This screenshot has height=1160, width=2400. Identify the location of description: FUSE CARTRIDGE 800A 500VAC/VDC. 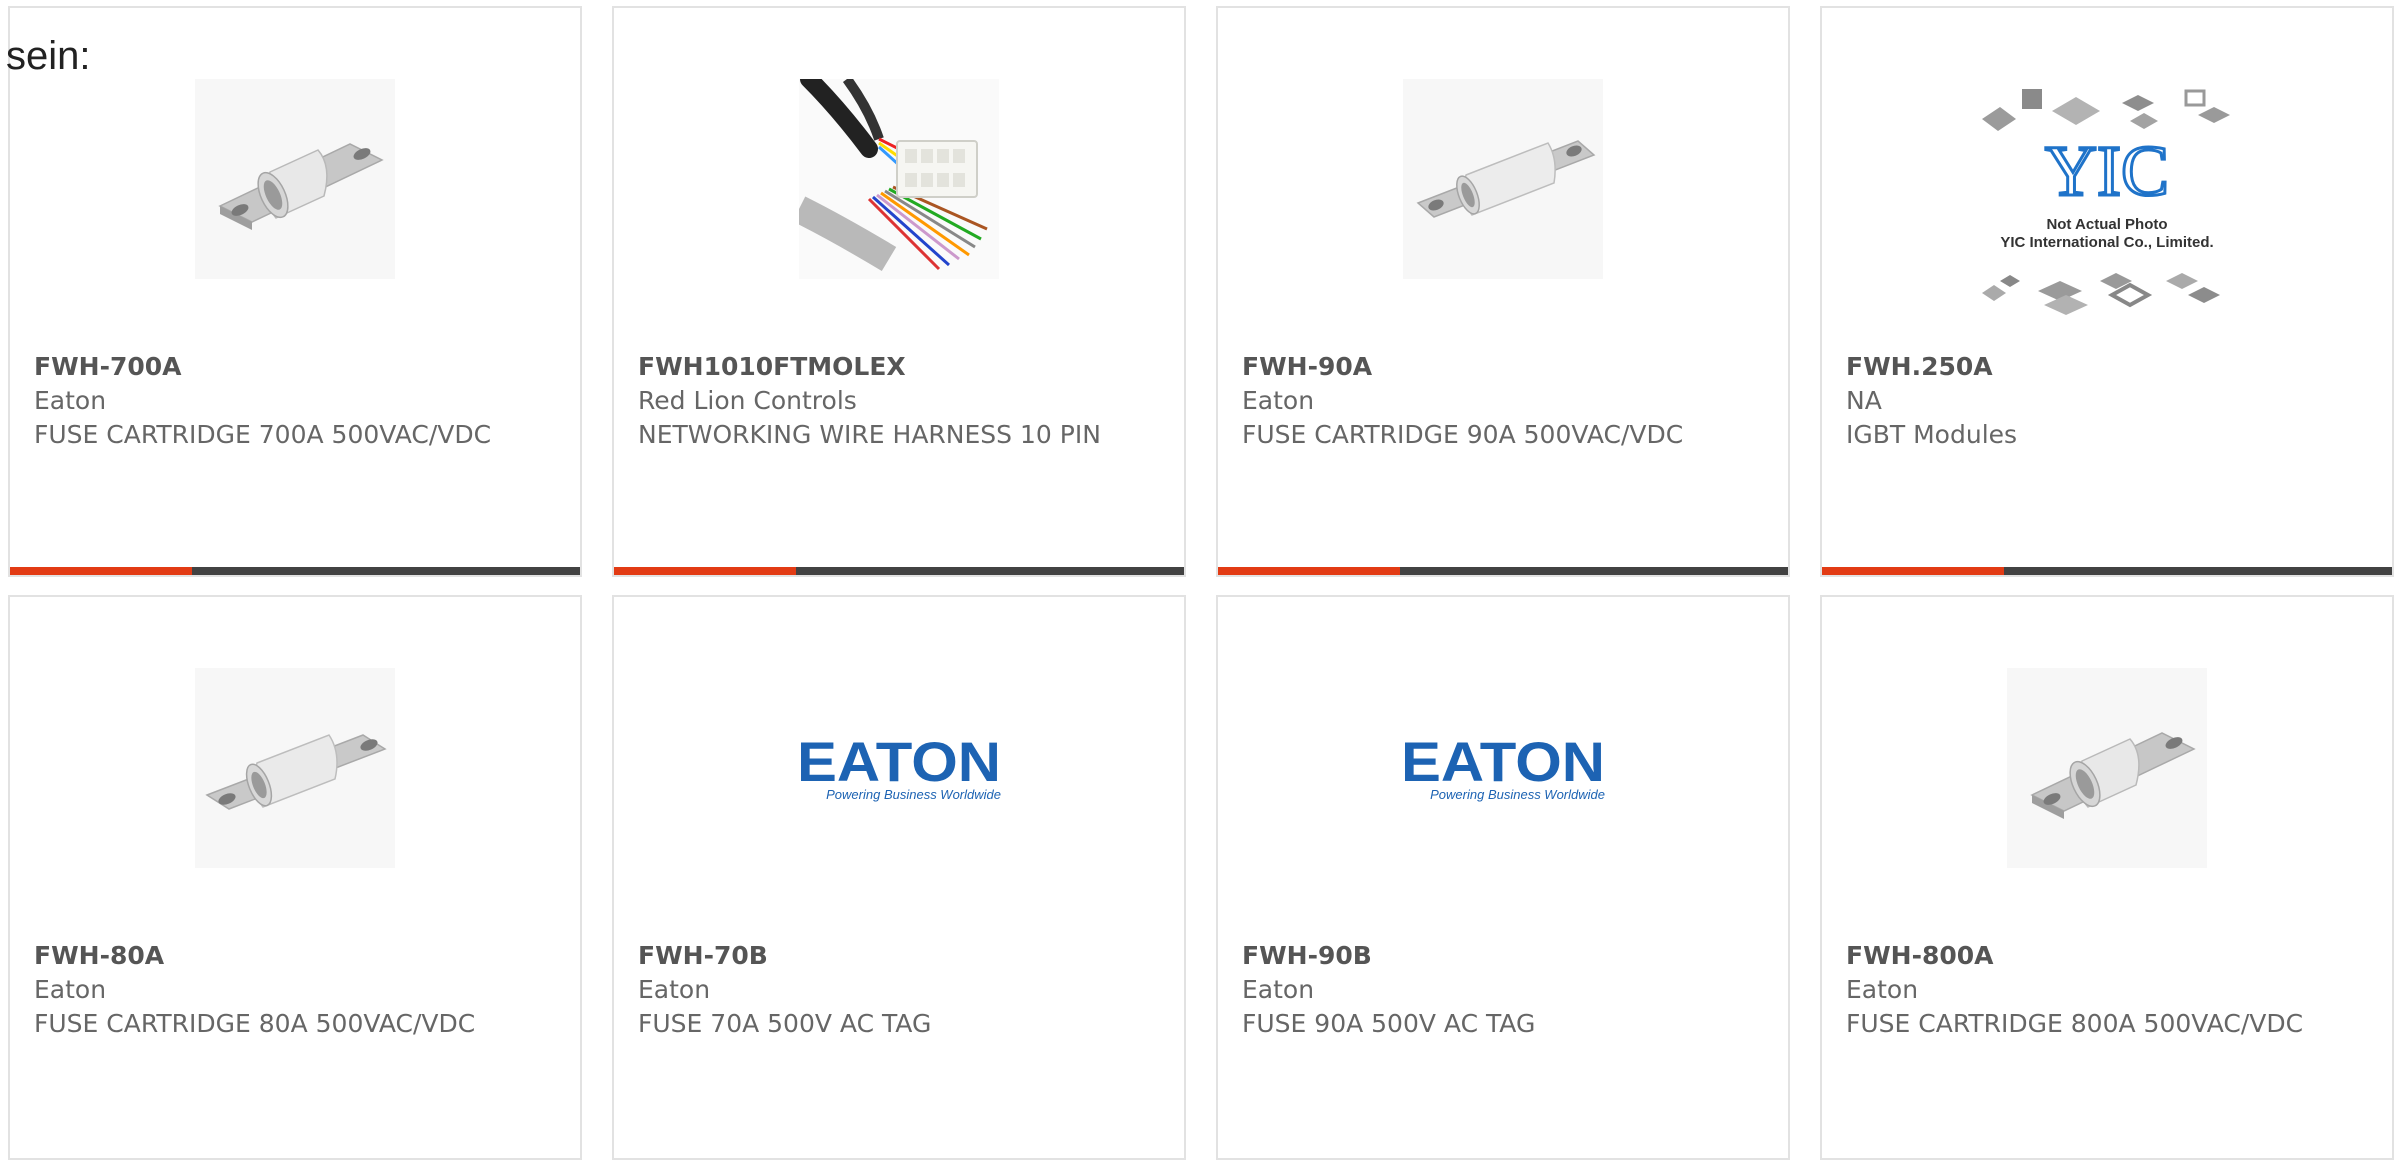
(2075, 1023).